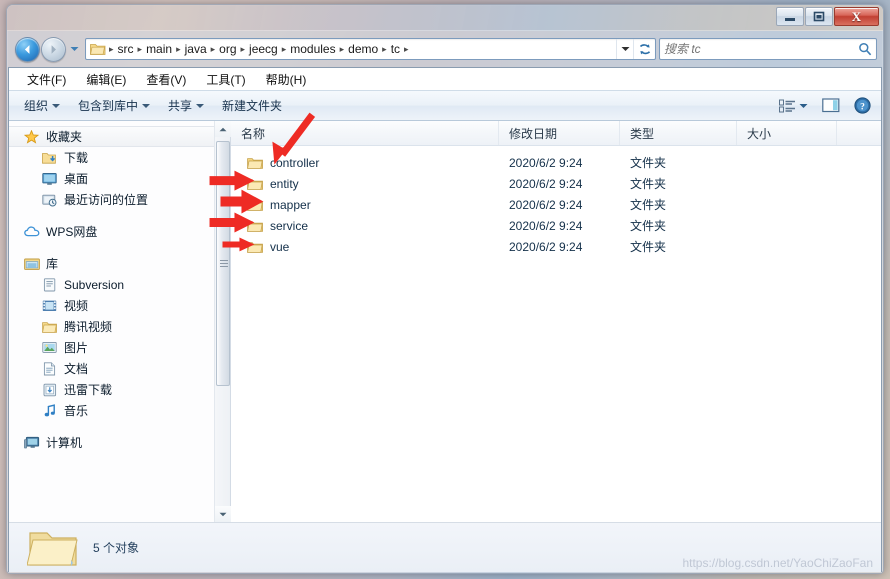  What do you see at coordinates (793, 106) in the screenshot?
I see `view-options-button` at bounding box center [793, 106].